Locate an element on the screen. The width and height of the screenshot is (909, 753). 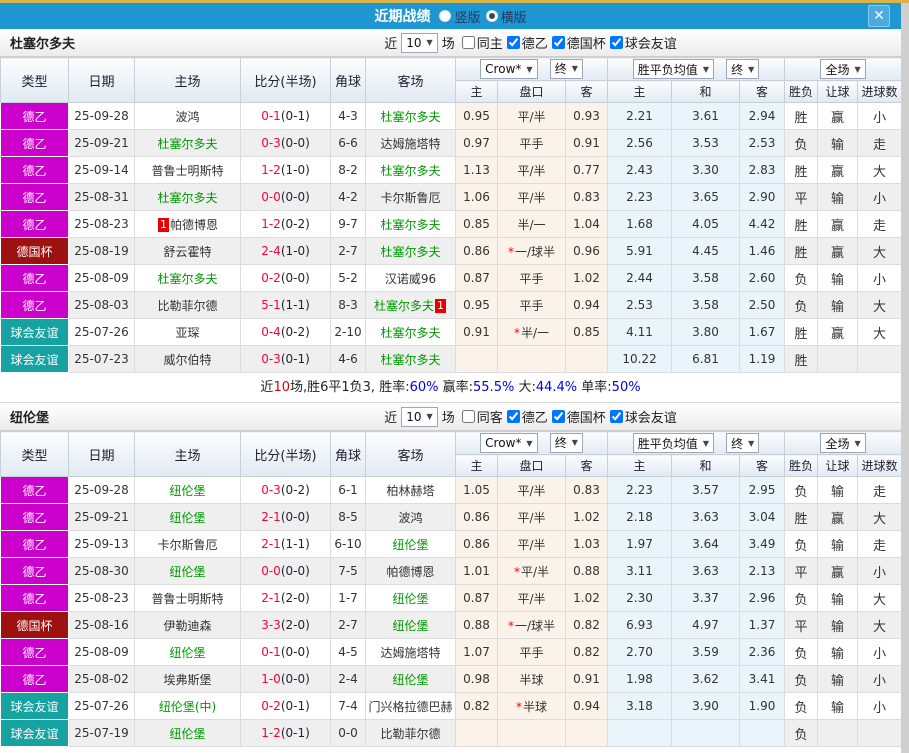
team-section-header-2: 纽伦堡 近 10 场 同客 德乙 德国杯 球会友谊 is located at coordinates (450, 417).